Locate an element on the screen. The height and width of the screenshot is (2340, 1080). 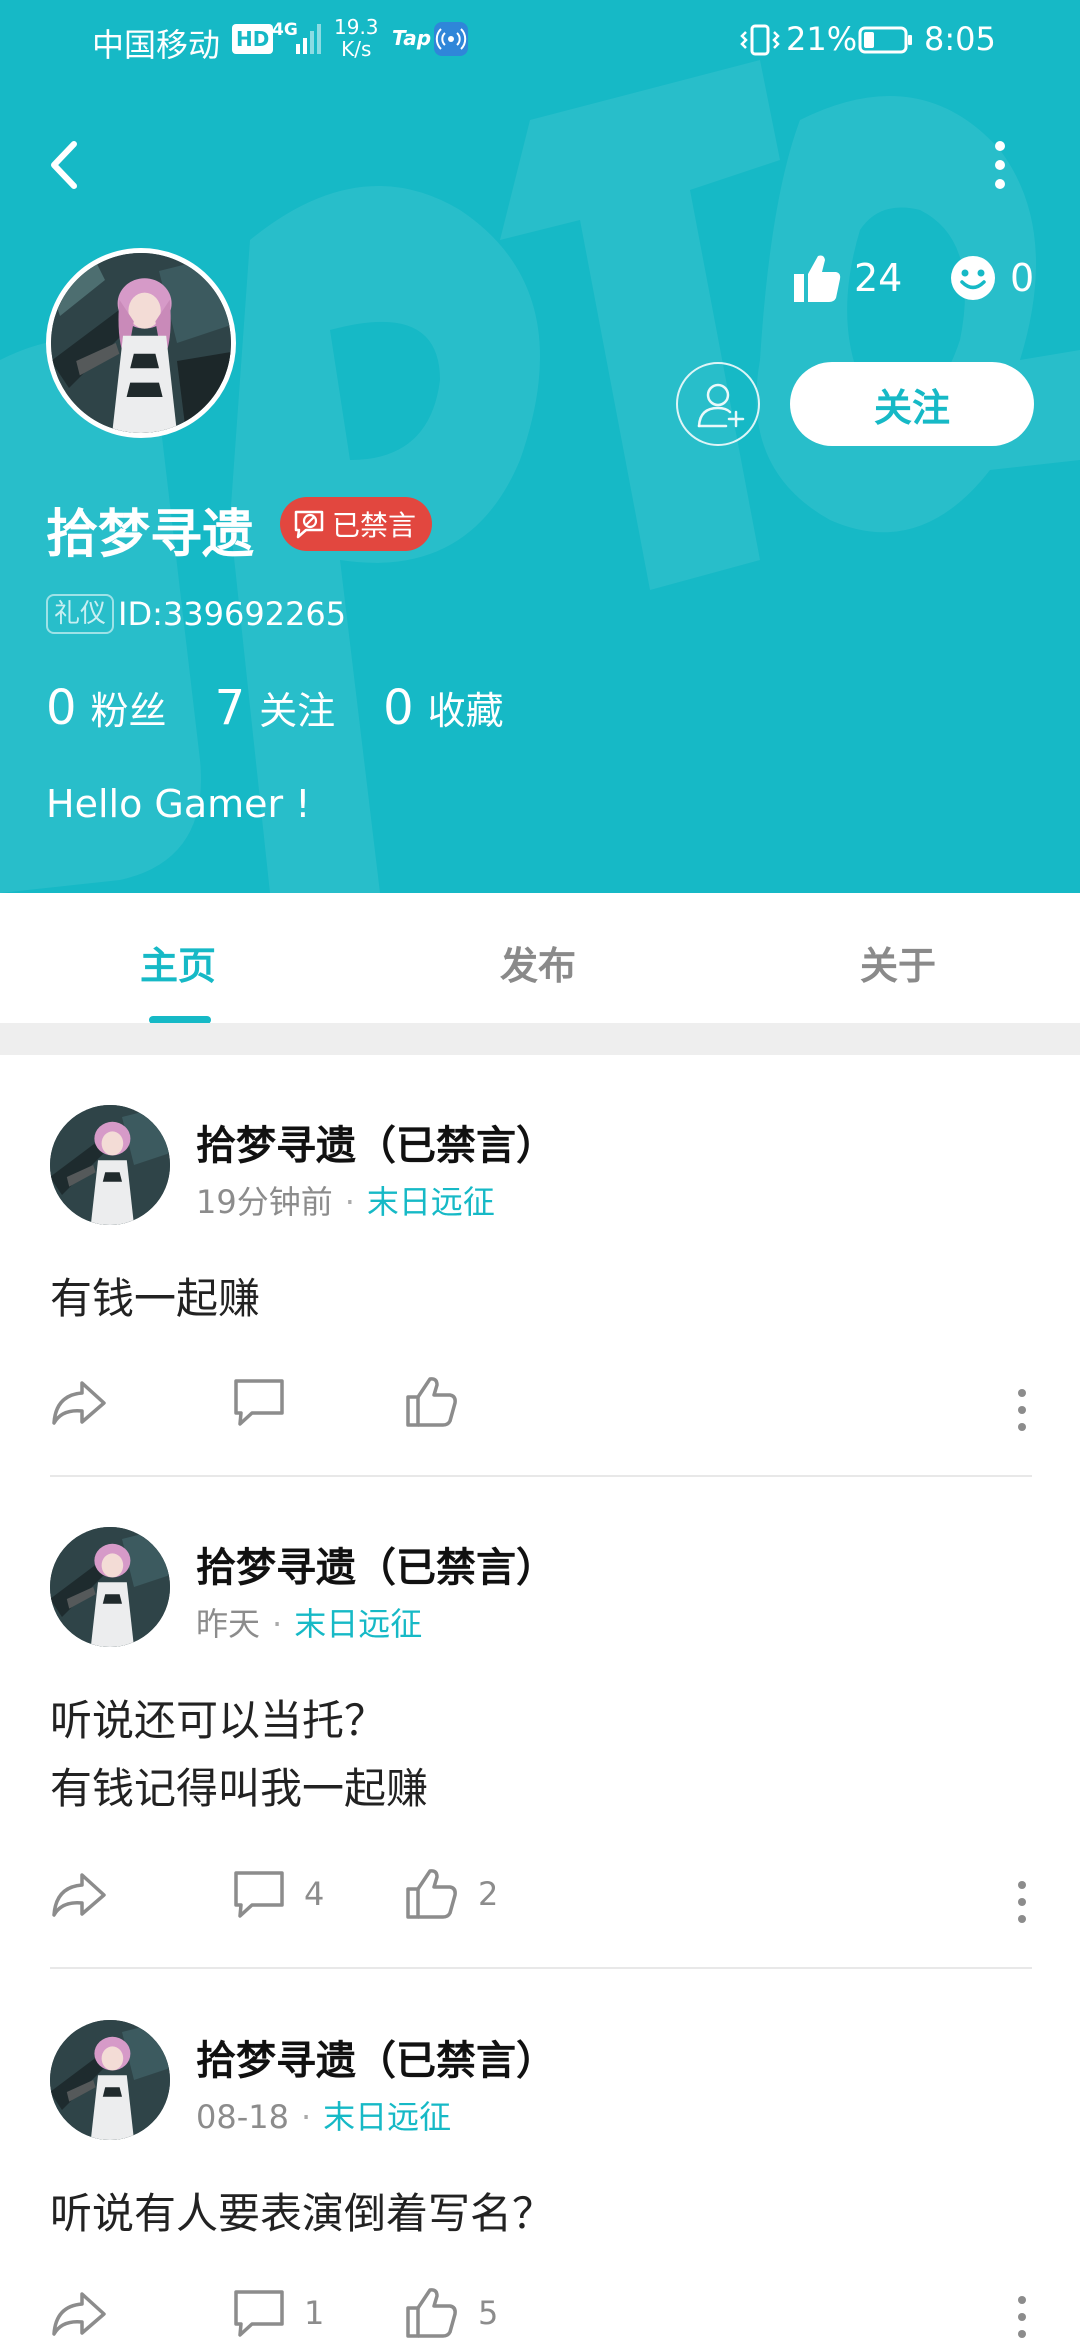
add-user-icon is located at coordinates (721, 405).